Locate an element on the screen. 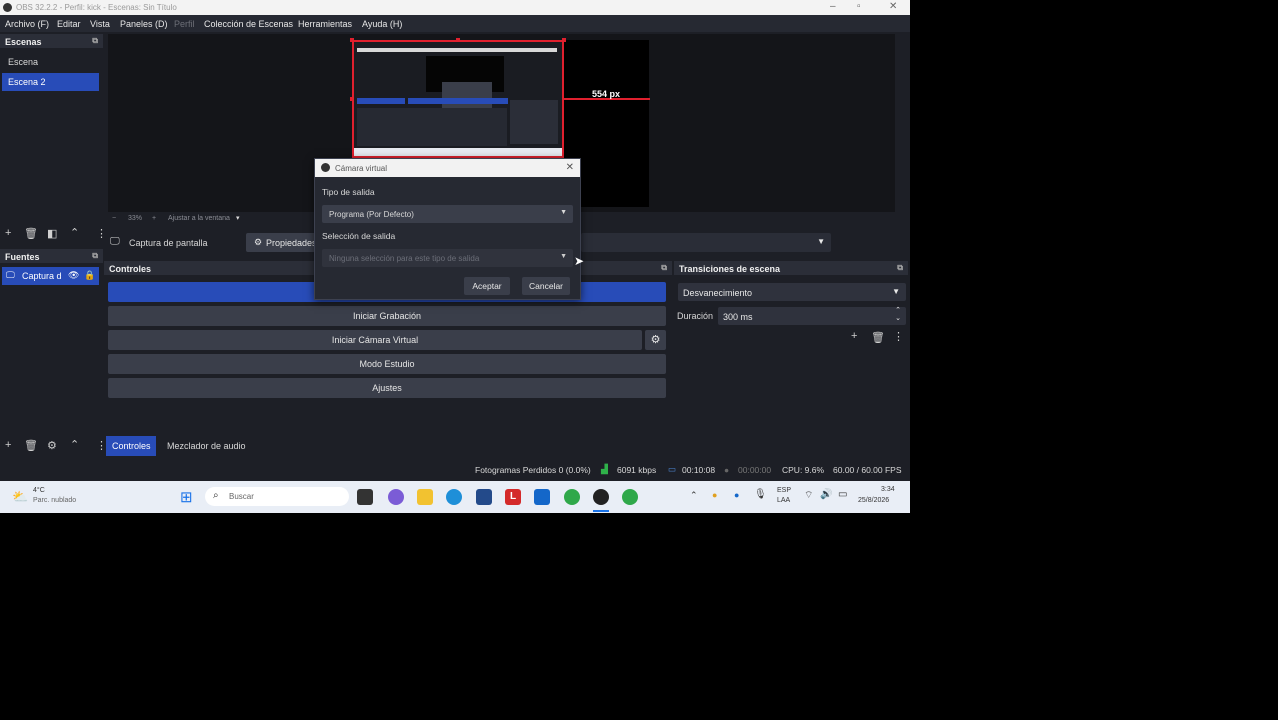 The height and width of the screenshot is (720, 1278). store-icon is located at coordinates (484, 497).